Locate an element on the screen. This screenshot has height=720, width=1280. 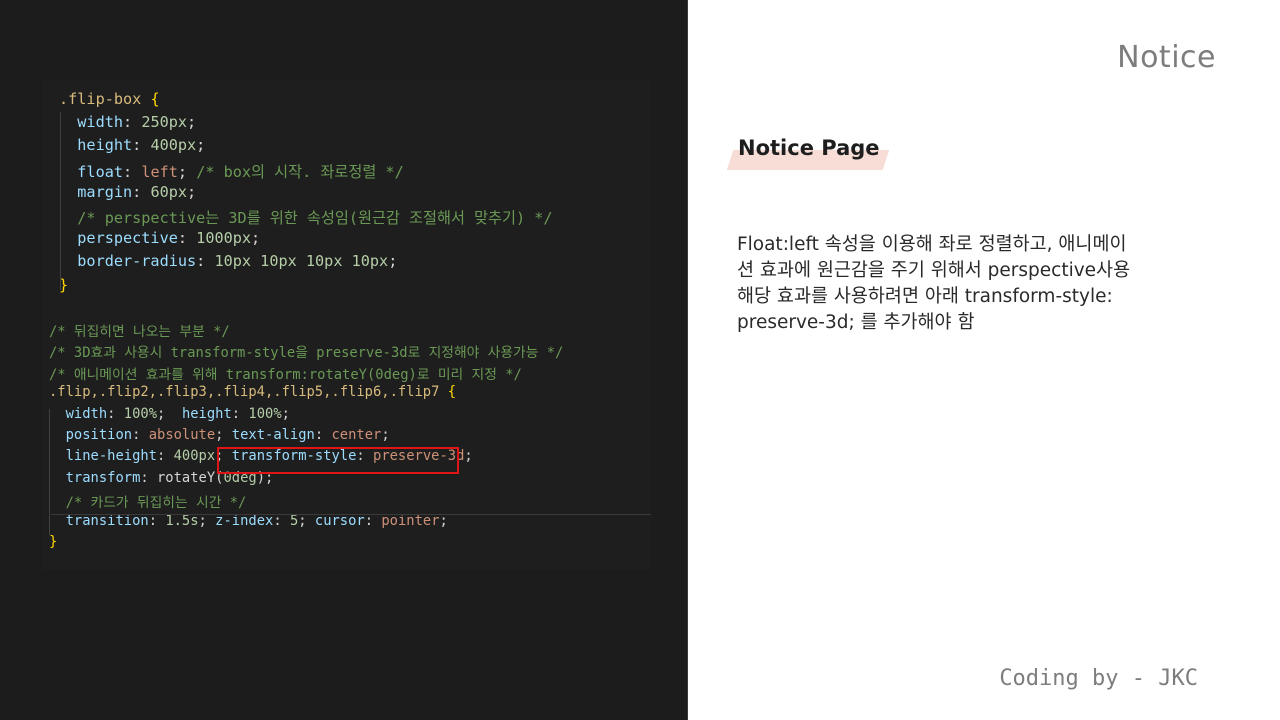
code-line: border-radius: 10px 10px 10px 10px; is located at coordinates (355, 261).